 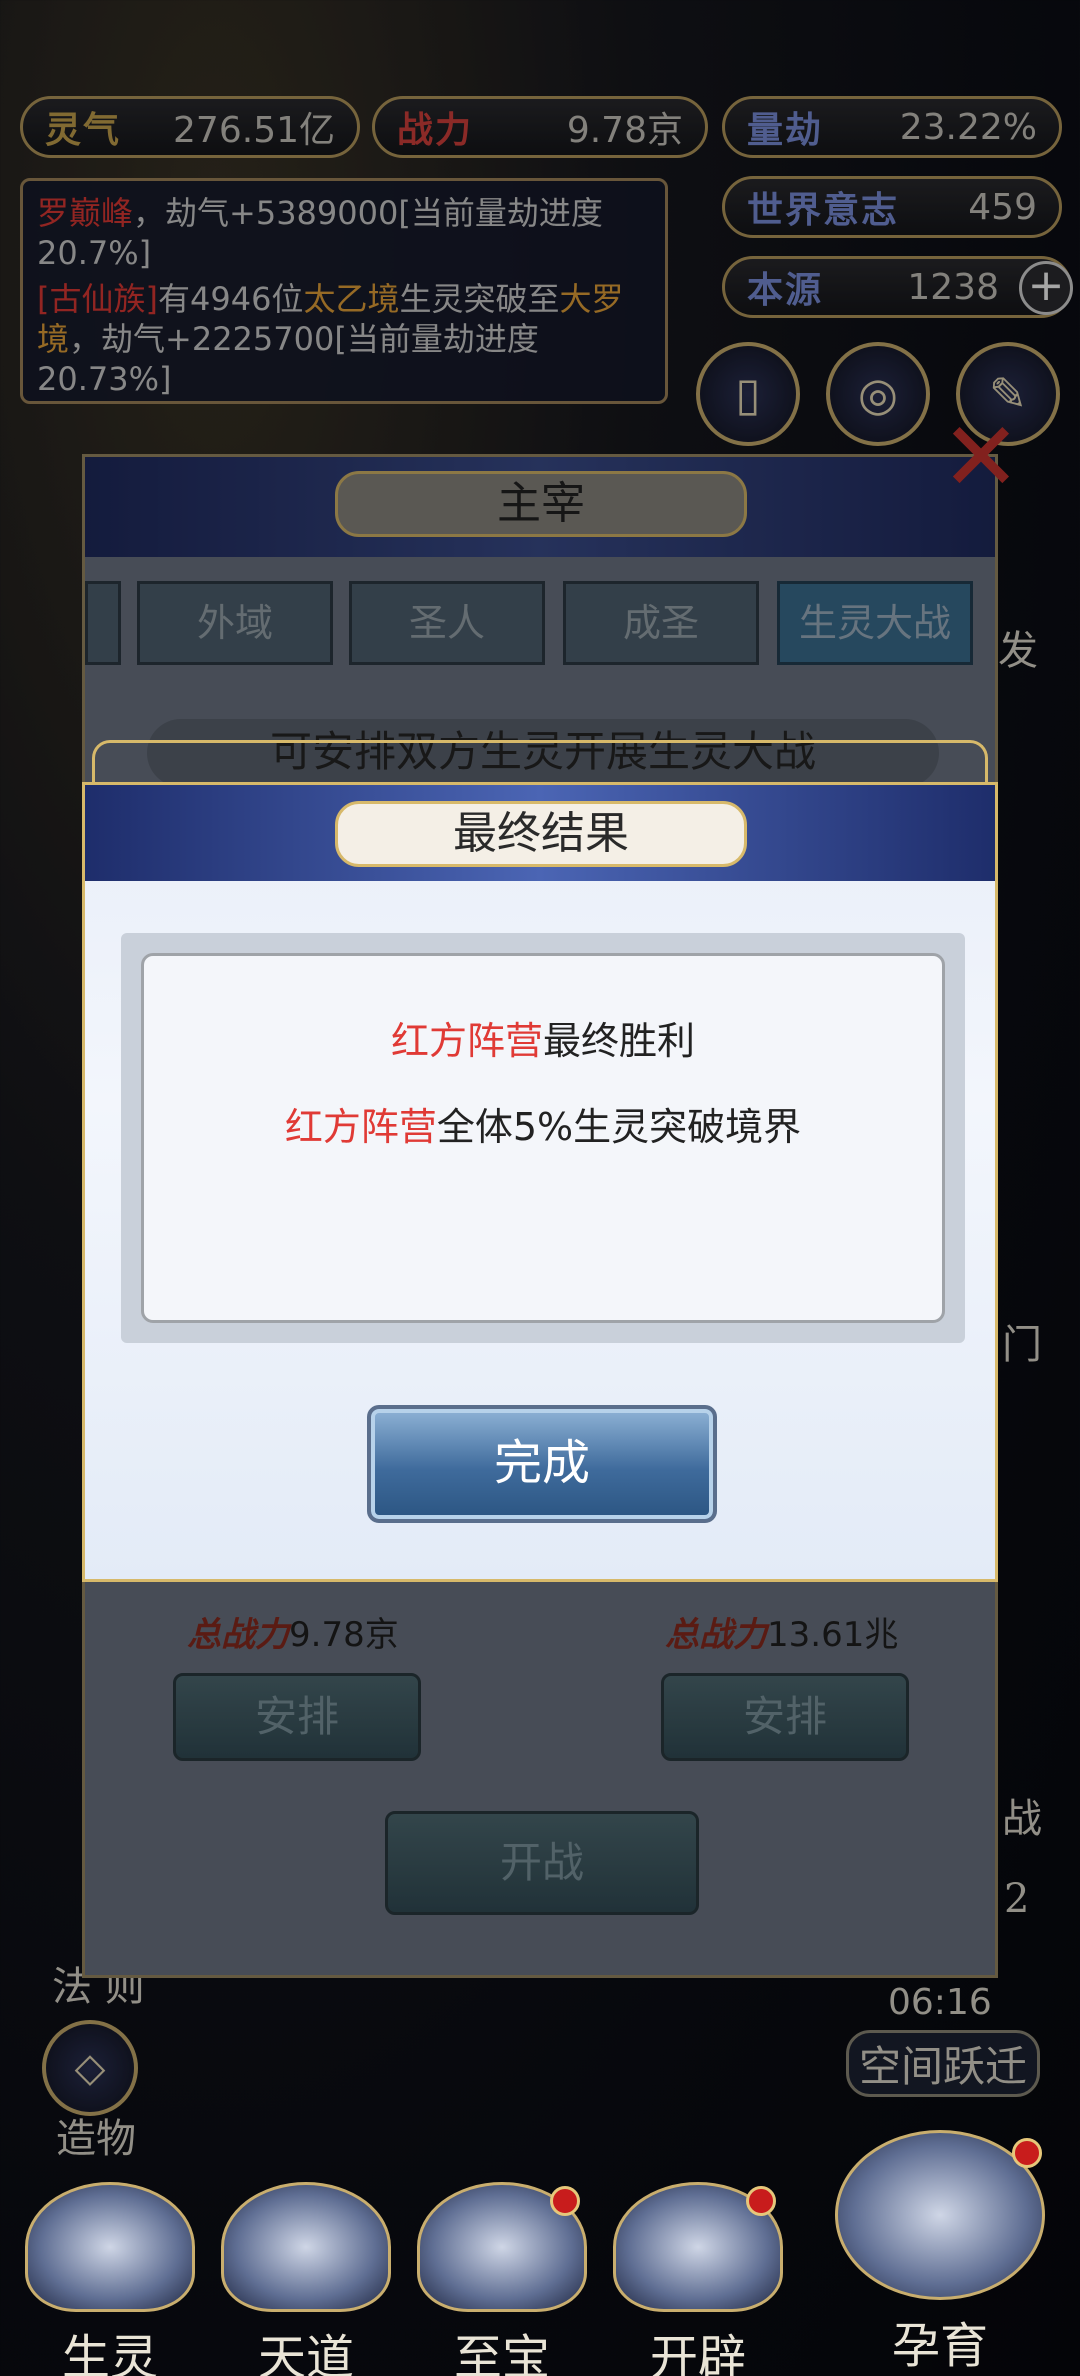 I want to click on panel-title: 主宰, so click(x=541, y=504).